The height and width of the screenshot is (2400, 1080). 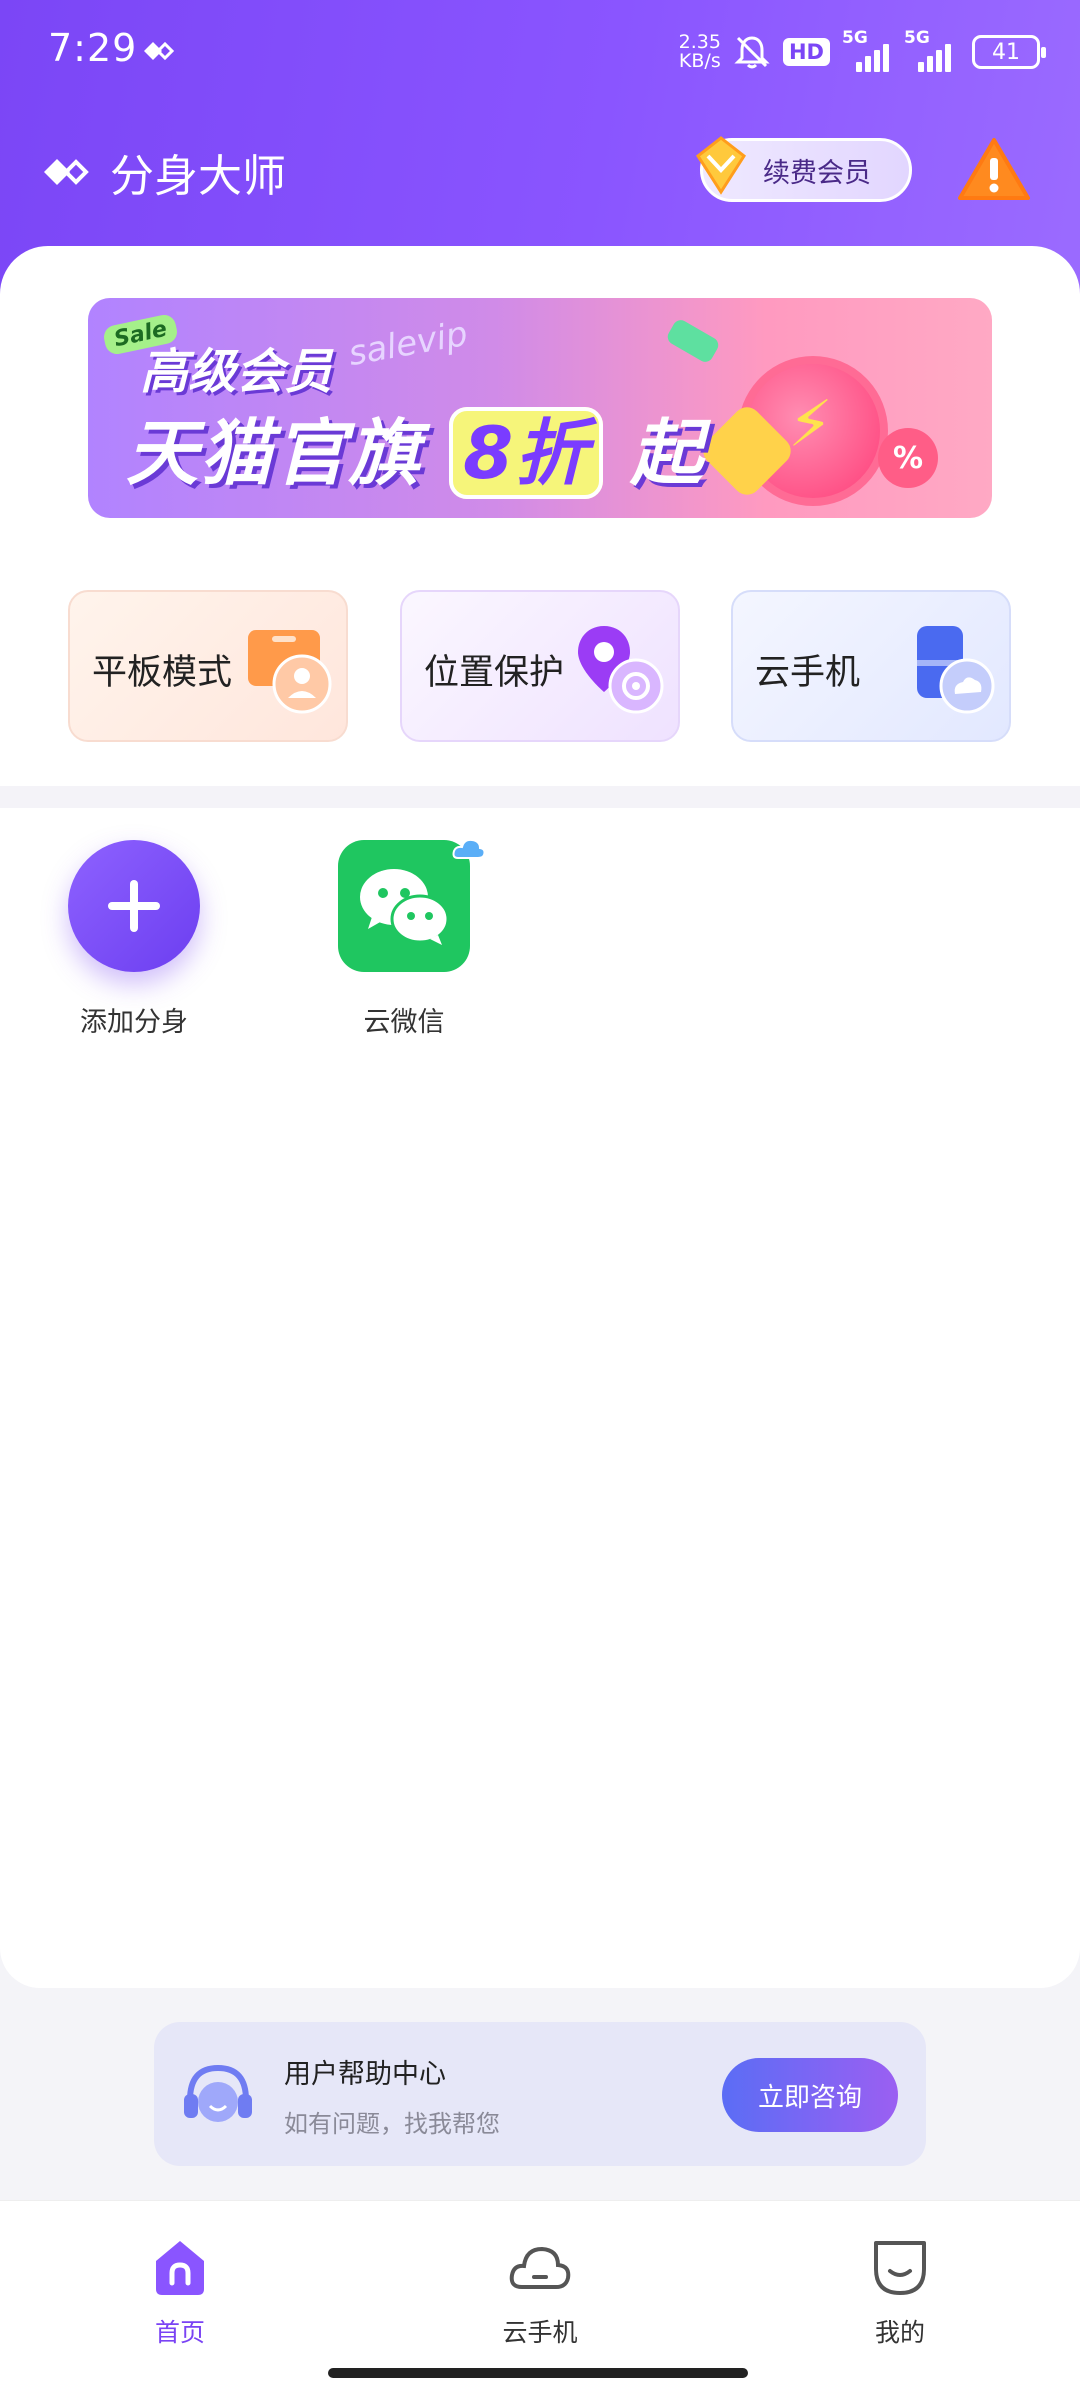 What do you see at coordinates (218, 2093) in the screenshot?
I see `headset-icon` at bounding box center [218, 2093].